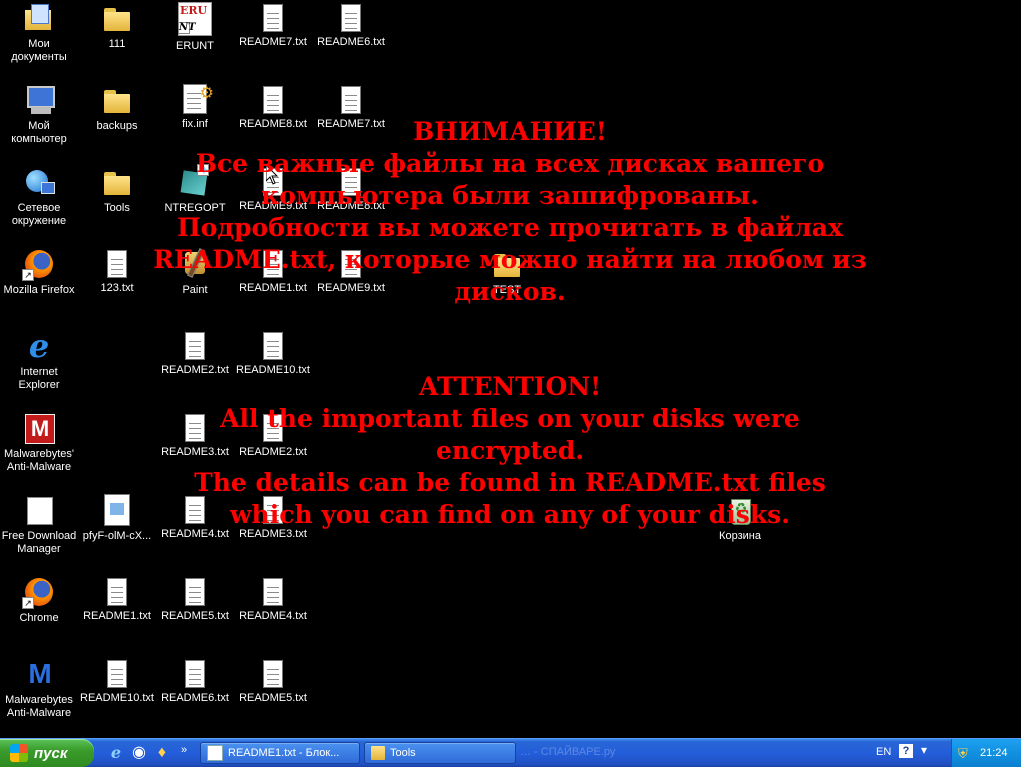 The height and width of the screenshot is (767, 1021). I want to click on desktop-icon-free-download-manager: Free Download Manager, so click(39, 525).